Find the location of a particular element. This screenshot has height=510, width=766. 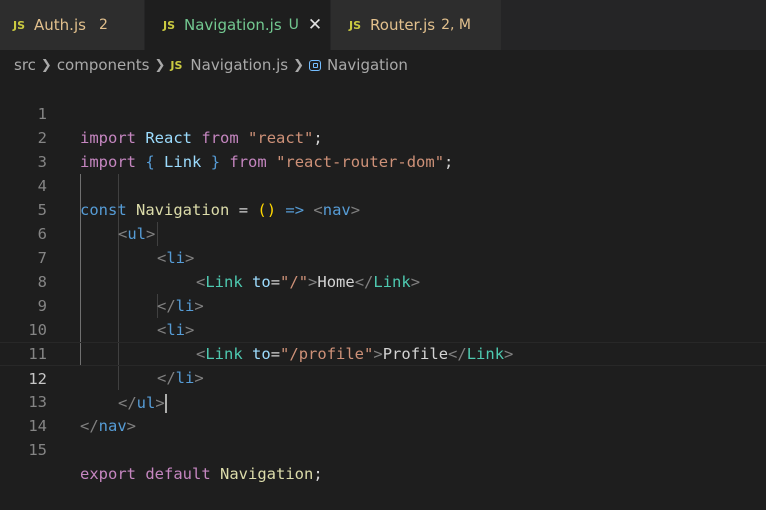

code-line: 11 </li> is located at coordinates (383, 352).